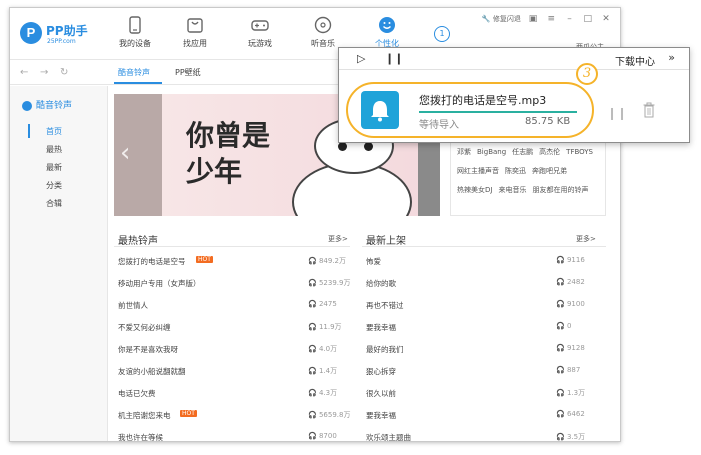 This screenshot has height=455, width=701. I want to click on play-count: 🎧 4.3万, so click(322, 393).